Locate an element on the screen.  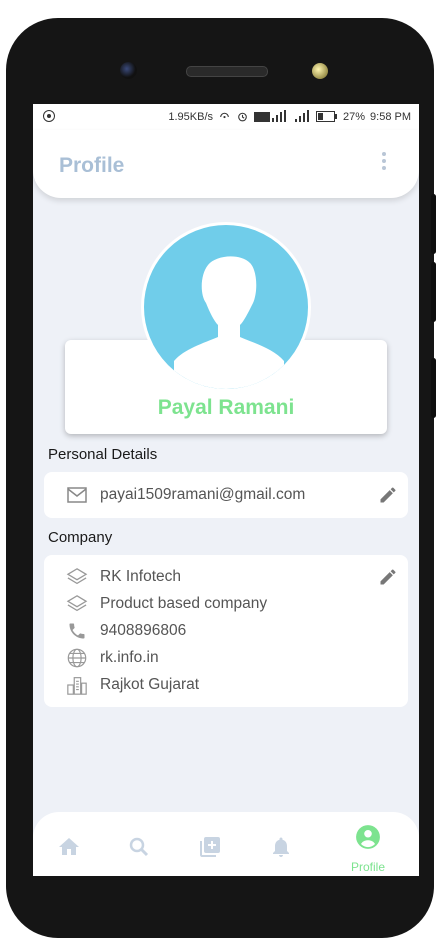
mail-icon is located at coordinates (77, 495).